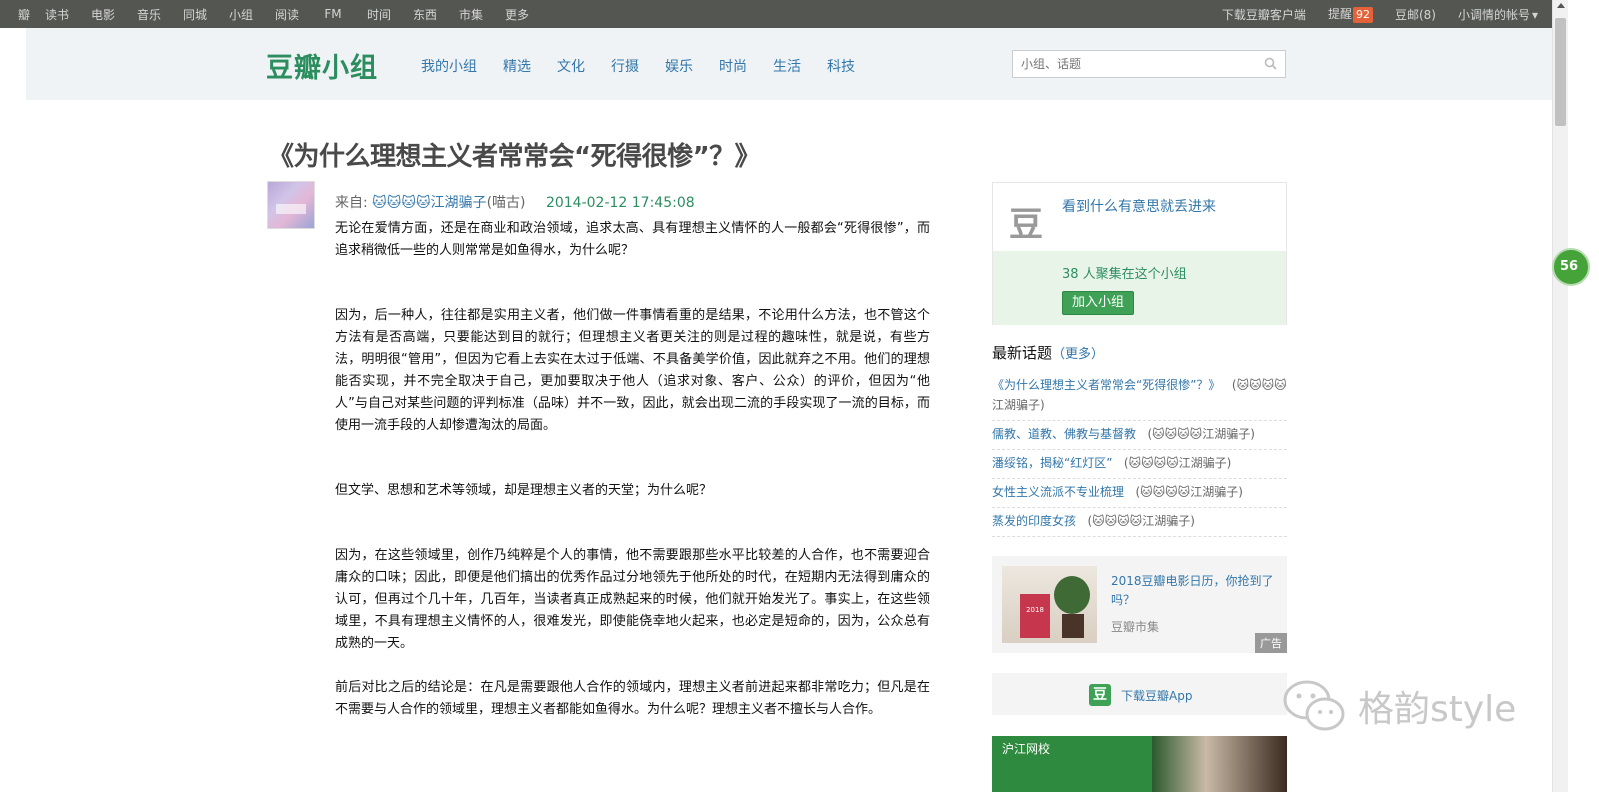 This screenshot has width=1599, height=792. What do you see at coordinates (1098, 303) in the screenshot?
I see `join-group-button: 加入小组` at bounding box center [1098, 303].